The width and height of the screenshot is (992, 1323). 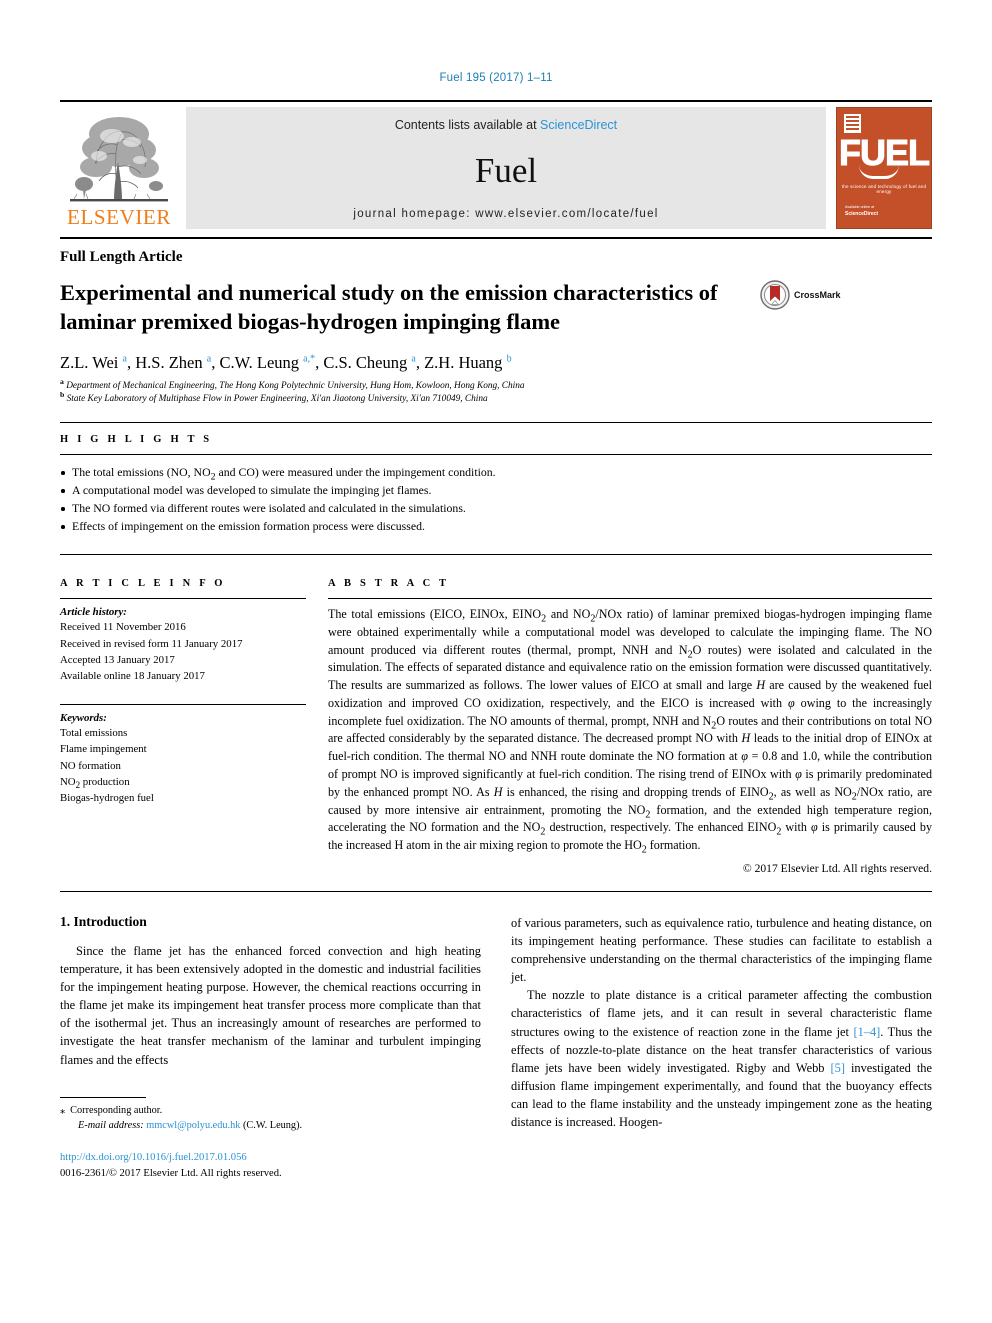 What do you see at coordinates (90, 765) in the screenshot?
I see `keyword-item: NO formation` at bounding box center [90, 765].